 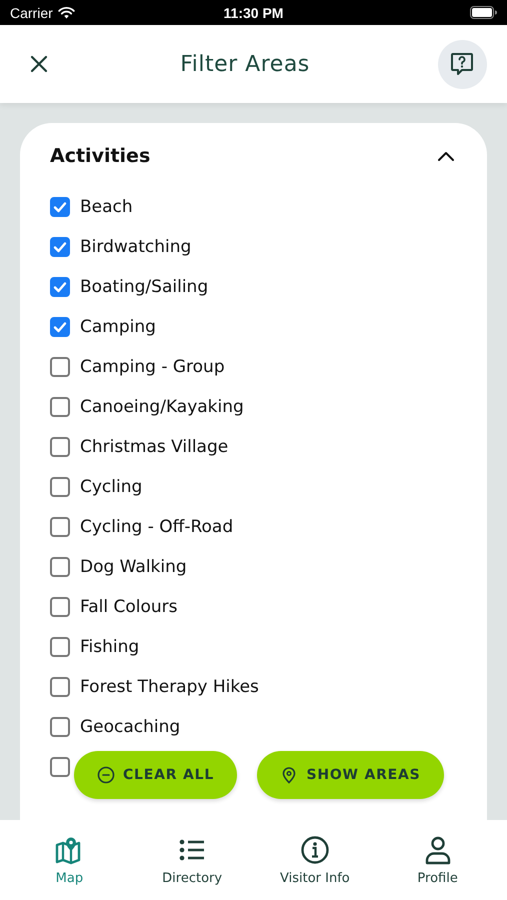 What do you see at coordinates (130, 727) in the screenshot?
I see `checkbox-label: Geocaching` at bounding box center [130, 727].